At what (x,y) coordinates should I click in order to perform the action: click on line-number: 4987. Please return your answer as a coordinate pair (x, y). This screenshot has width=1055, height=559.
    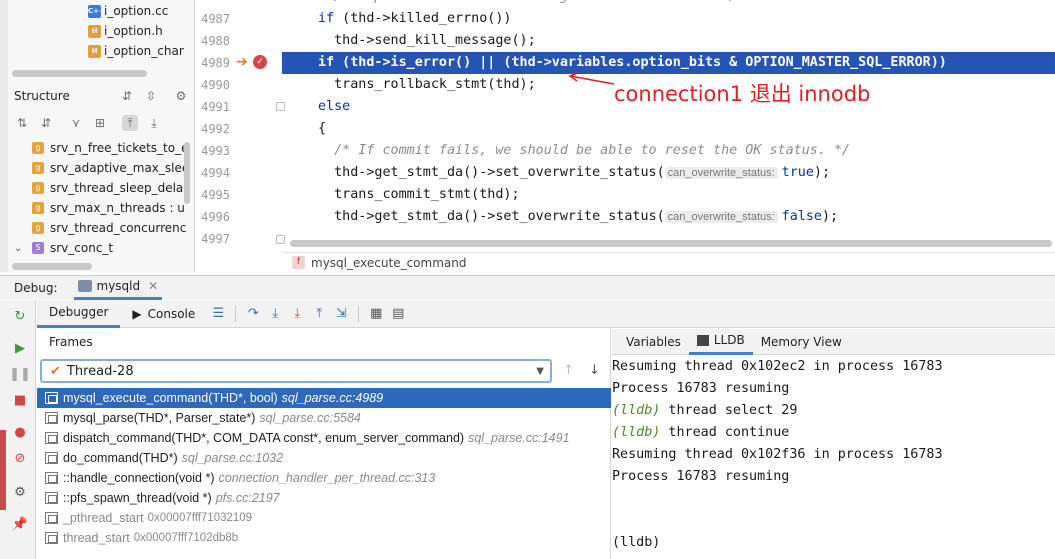
    Looking at the image, I should click on (215, 19).